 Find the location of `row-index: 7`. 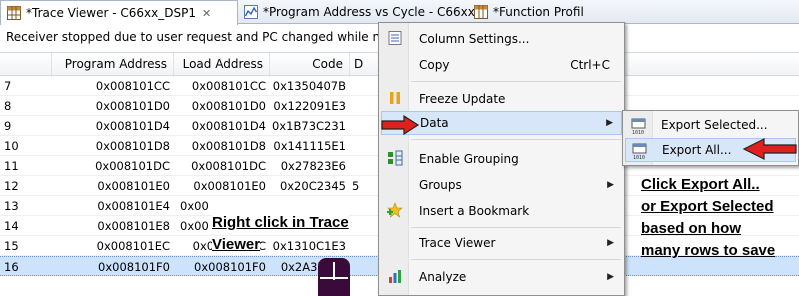

row-index: 7 is located at coordinates (8, 86).